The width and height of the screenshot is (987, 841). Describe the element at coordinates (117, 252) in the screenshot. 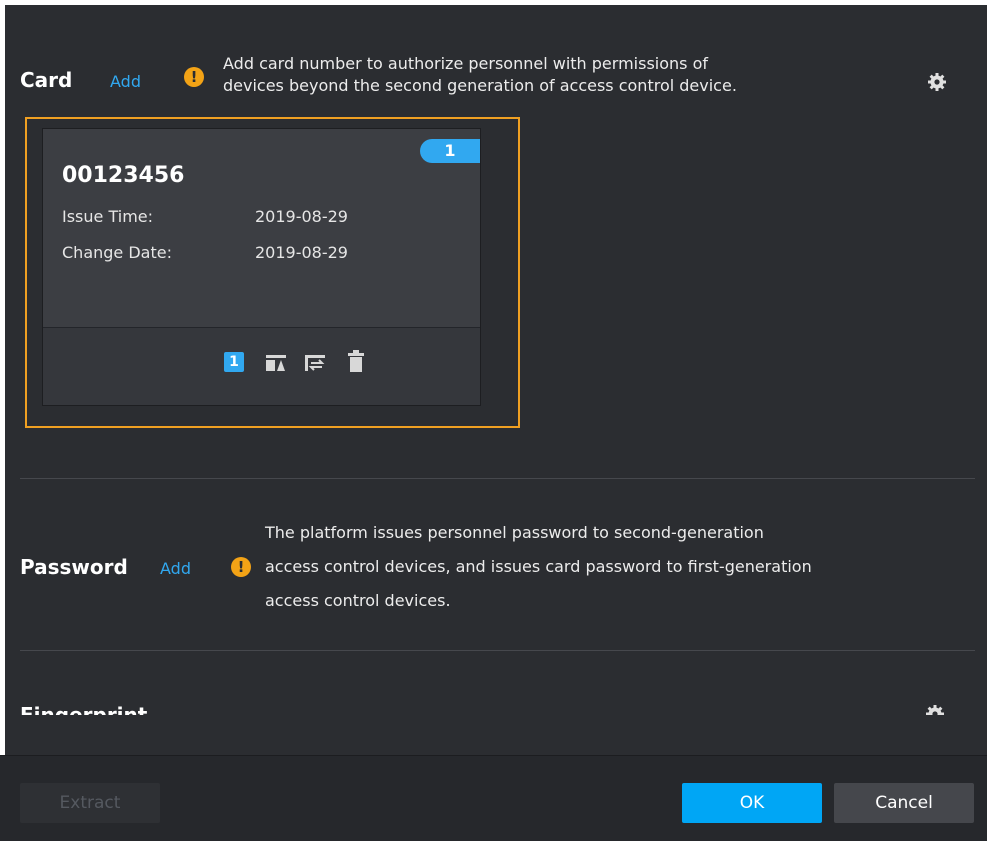

I see `change-date-label: Change Date:` at that location.